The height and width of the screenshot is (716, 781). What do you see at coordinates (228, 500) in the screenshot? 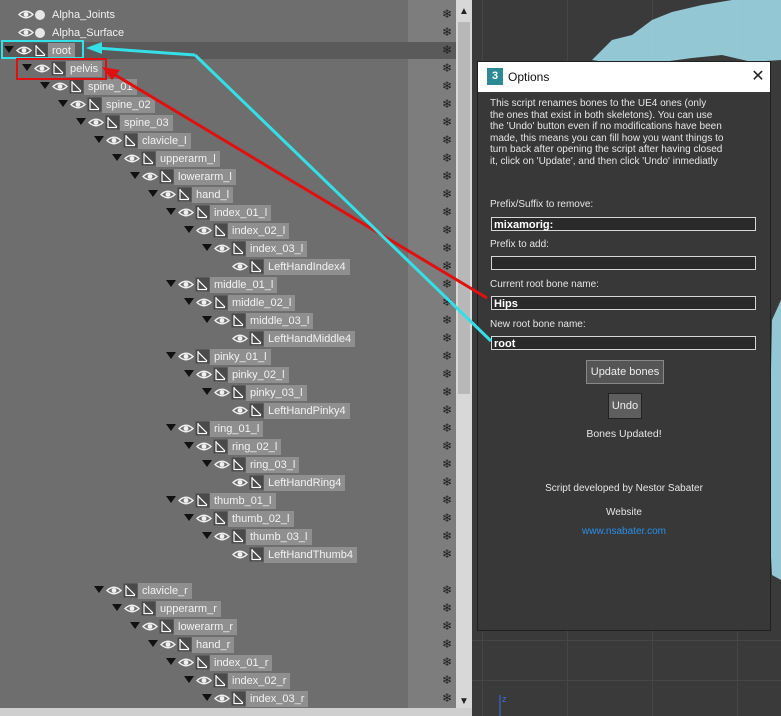
I see `outliner-row: ❄ thumb_01_l` at bounding box center [228, 500].